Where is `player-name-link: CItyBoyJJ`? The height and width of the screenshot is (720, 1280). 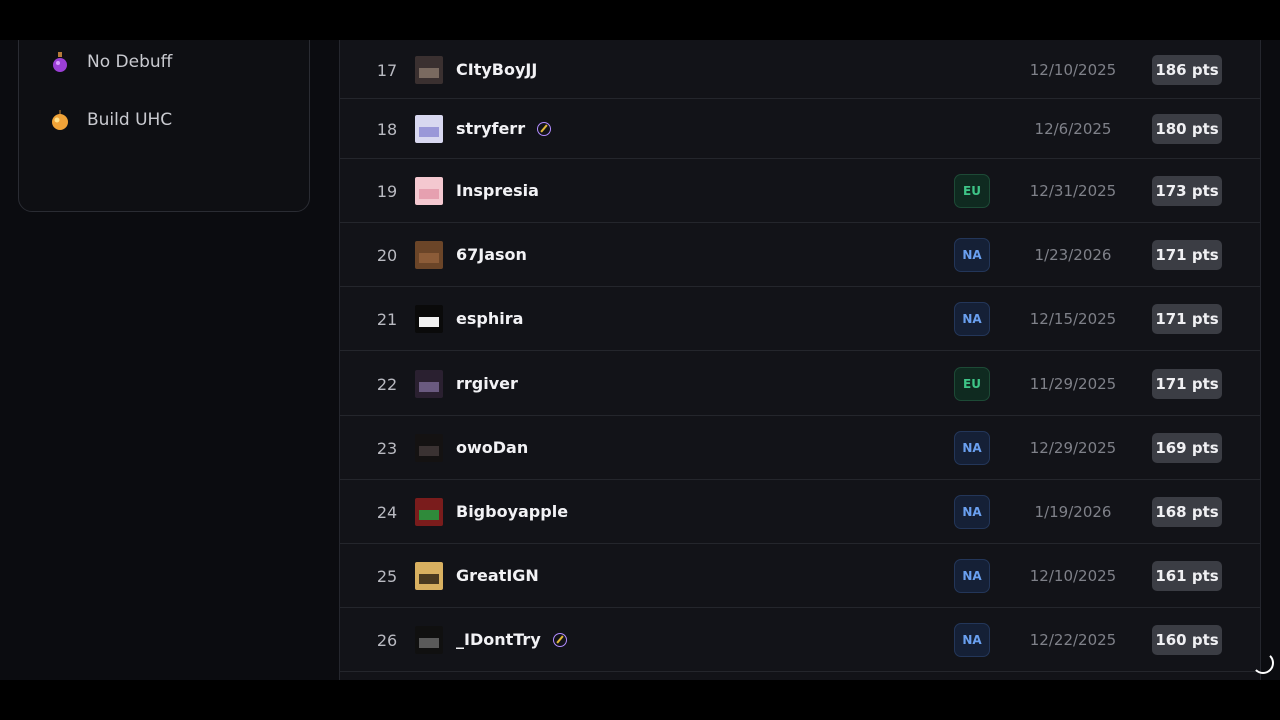
player-name-link: CItyBoyJJ is located at coordinates (496, 69).